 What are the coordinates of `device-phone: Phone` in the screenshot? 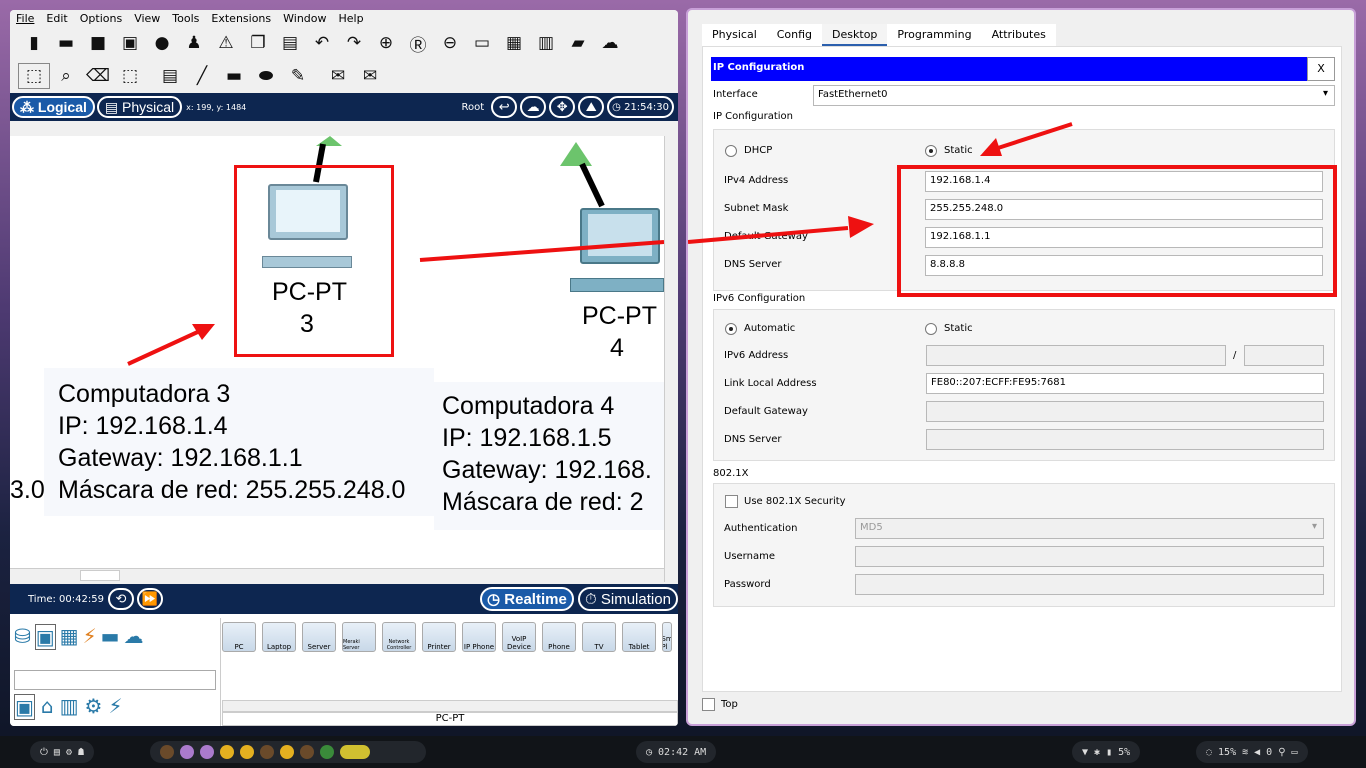 It's located at (559, 637).